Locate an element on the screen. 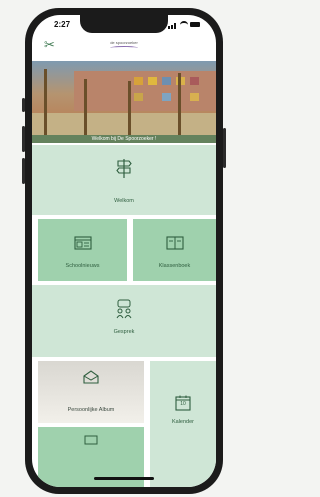  school-building is located at coordinates (145, 91).